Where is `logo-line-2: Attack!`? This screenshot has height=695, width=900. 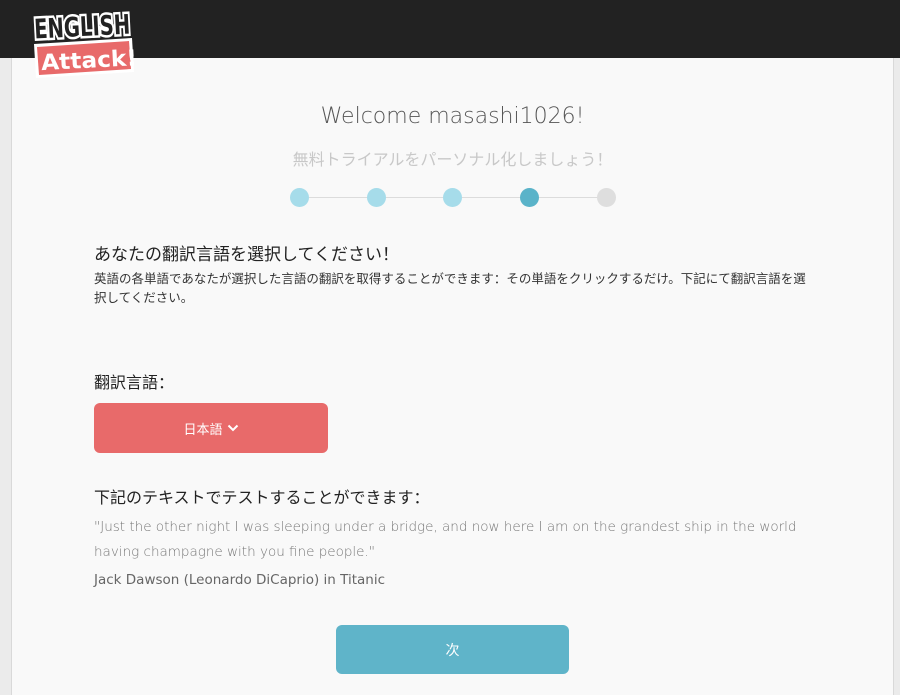 logo-line-2: Attack! is located at coordinates (88, 61).